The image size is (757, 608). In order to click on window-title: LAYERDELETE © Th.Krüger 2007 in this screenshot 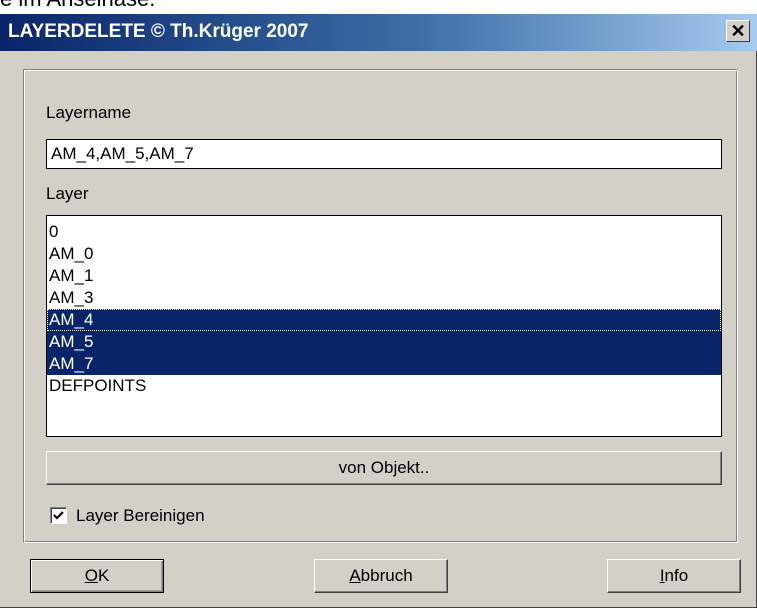, I will do `click(158, 31)`.